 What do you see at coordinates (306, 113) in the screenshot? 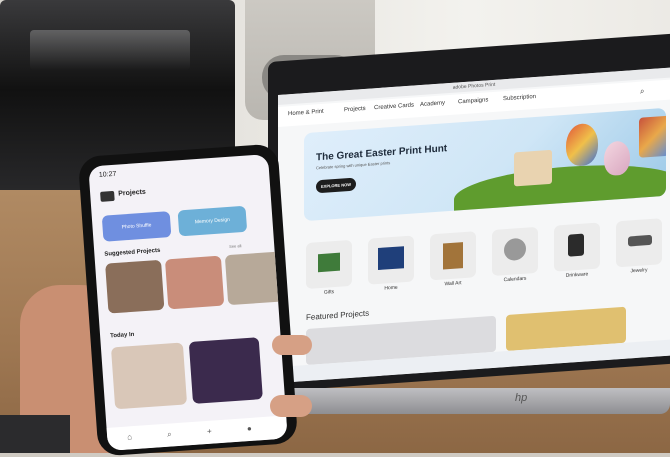
I see `nav-item-home: Home & Print` at bounding box center [306, 113].